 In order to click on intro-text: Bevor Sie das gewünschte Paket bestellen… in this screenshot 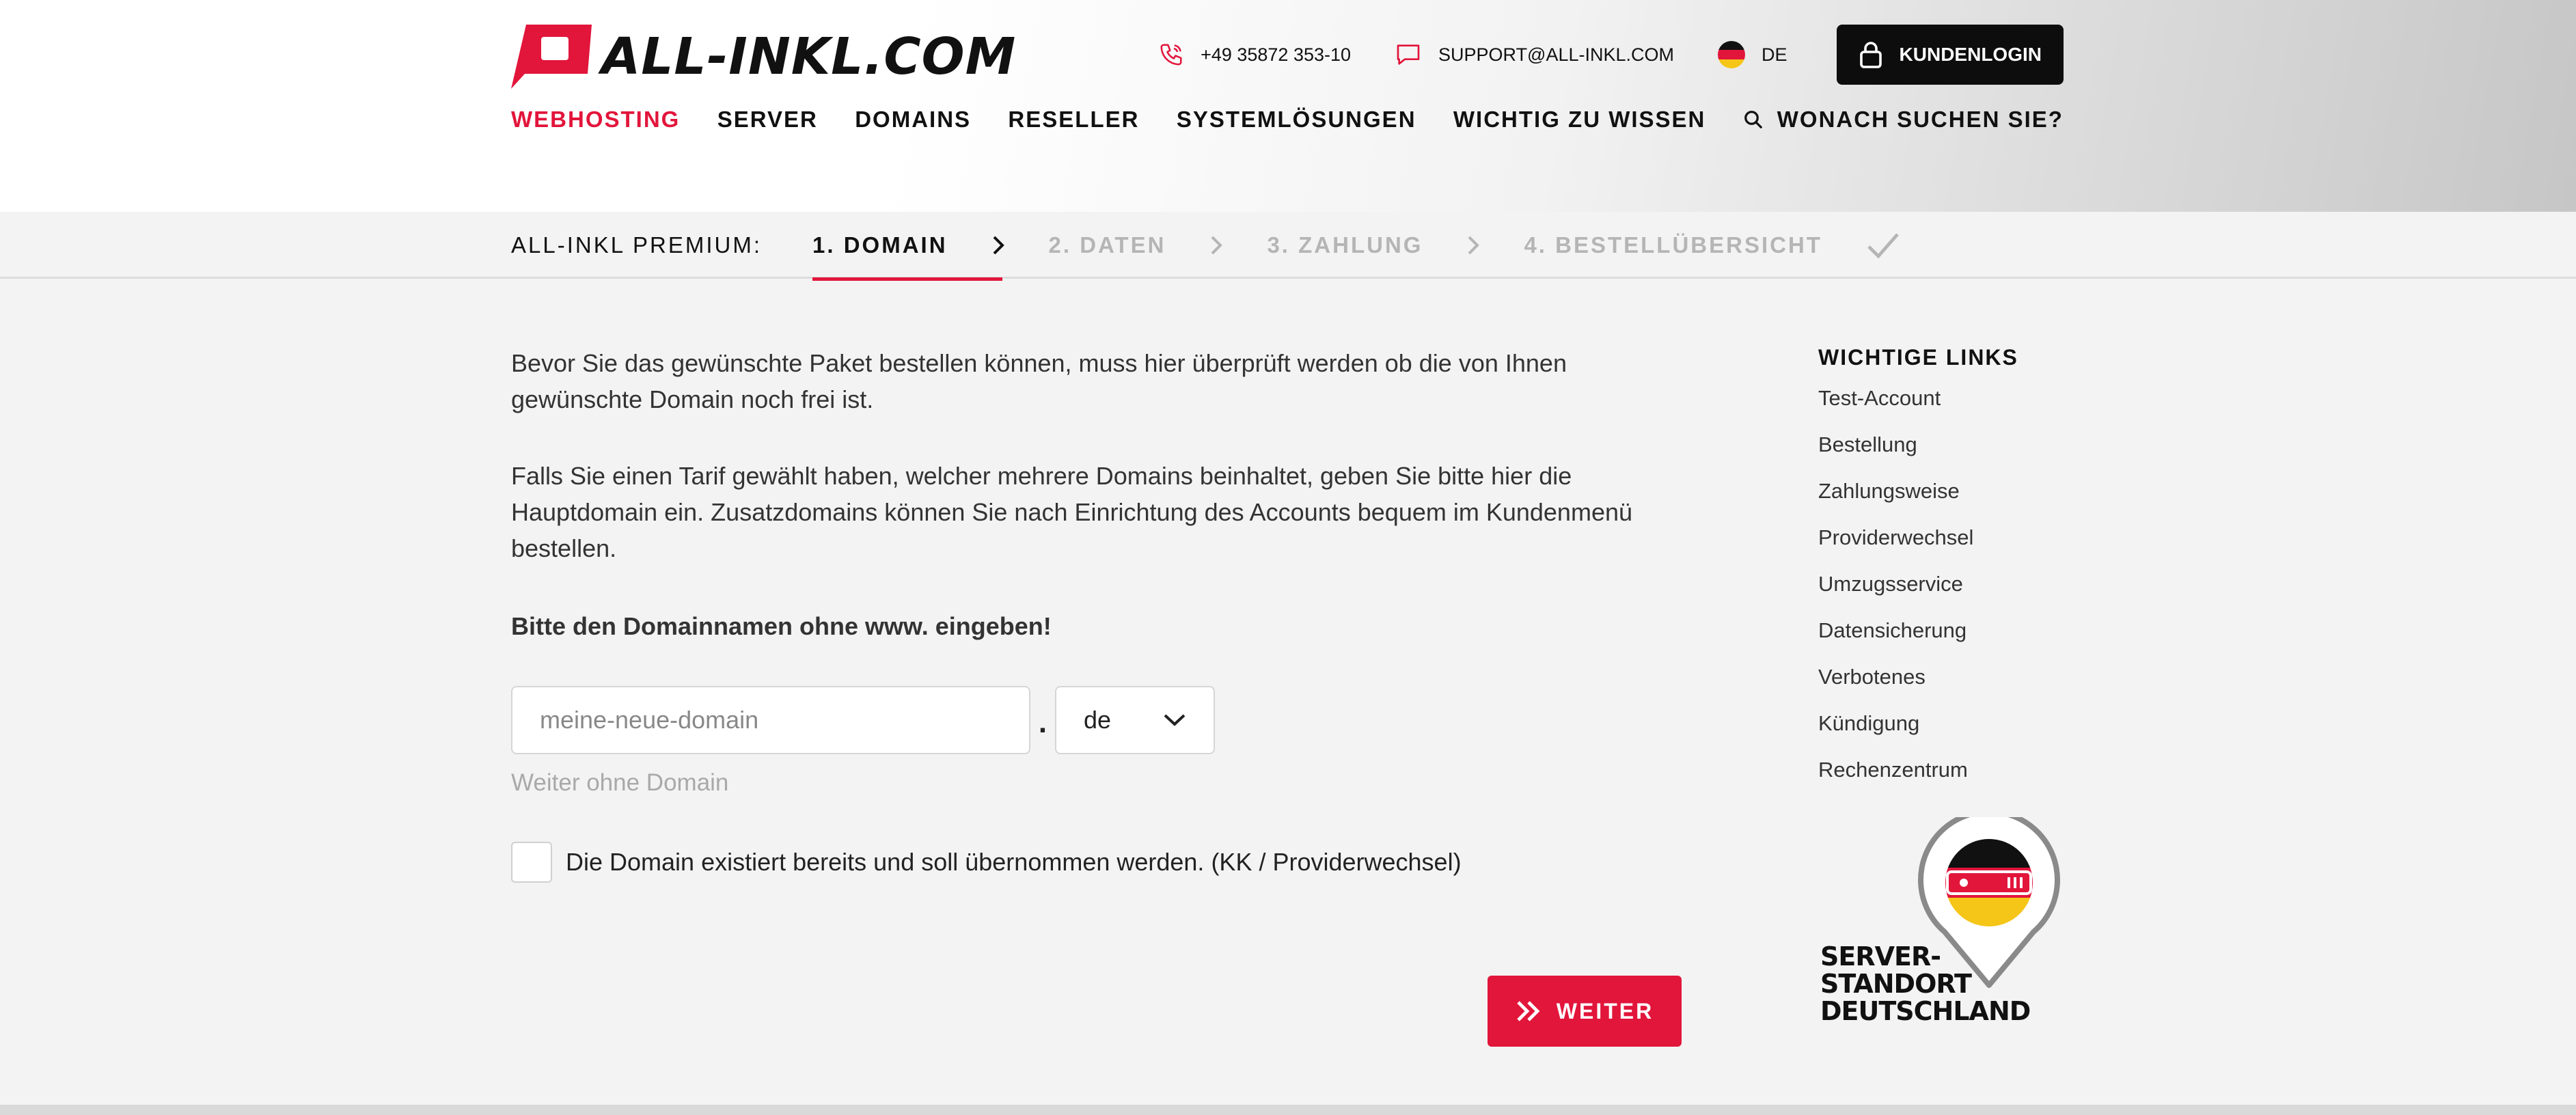, I will do `click(1039, 381)`.